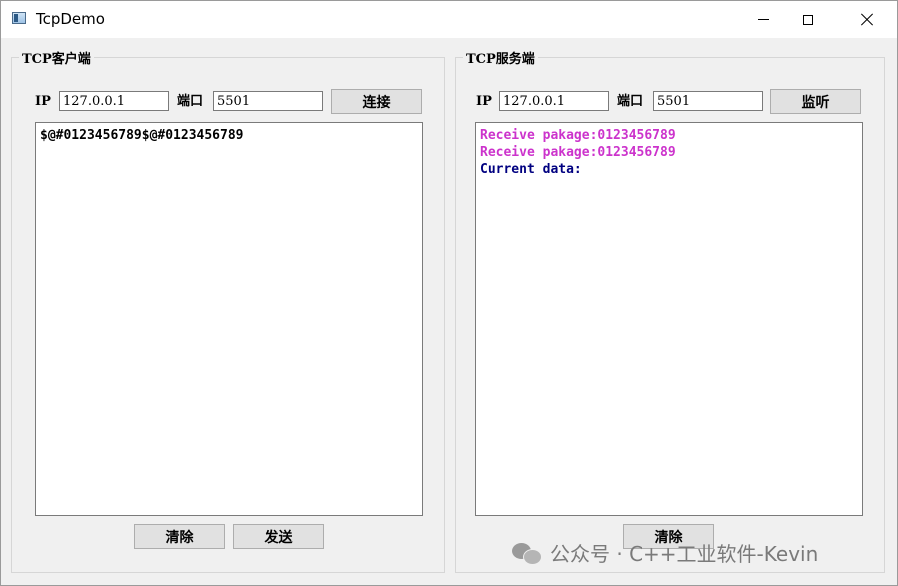  What do you see at coordinates (179, 536) in the screenshot?
I see `client-clear-button: 清除` at bounding box center [179, 536].